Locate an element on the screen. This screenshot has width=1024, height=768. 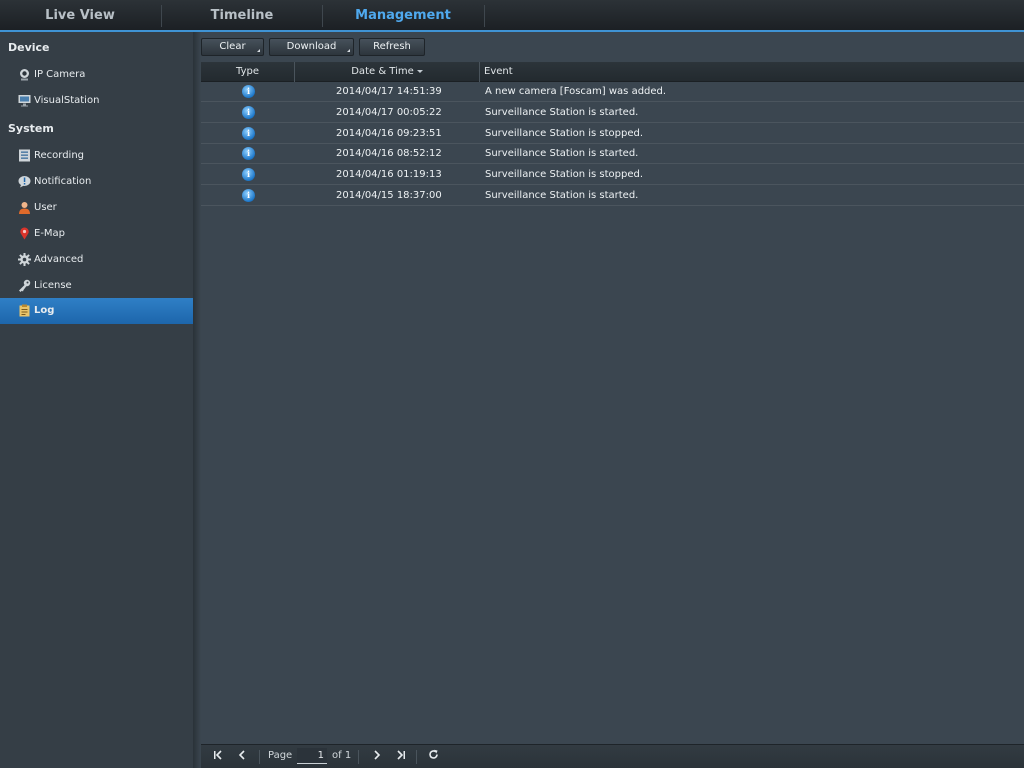
row-datetime: 2014/04/16 08:52:12 is located at coordinates (389, 153).